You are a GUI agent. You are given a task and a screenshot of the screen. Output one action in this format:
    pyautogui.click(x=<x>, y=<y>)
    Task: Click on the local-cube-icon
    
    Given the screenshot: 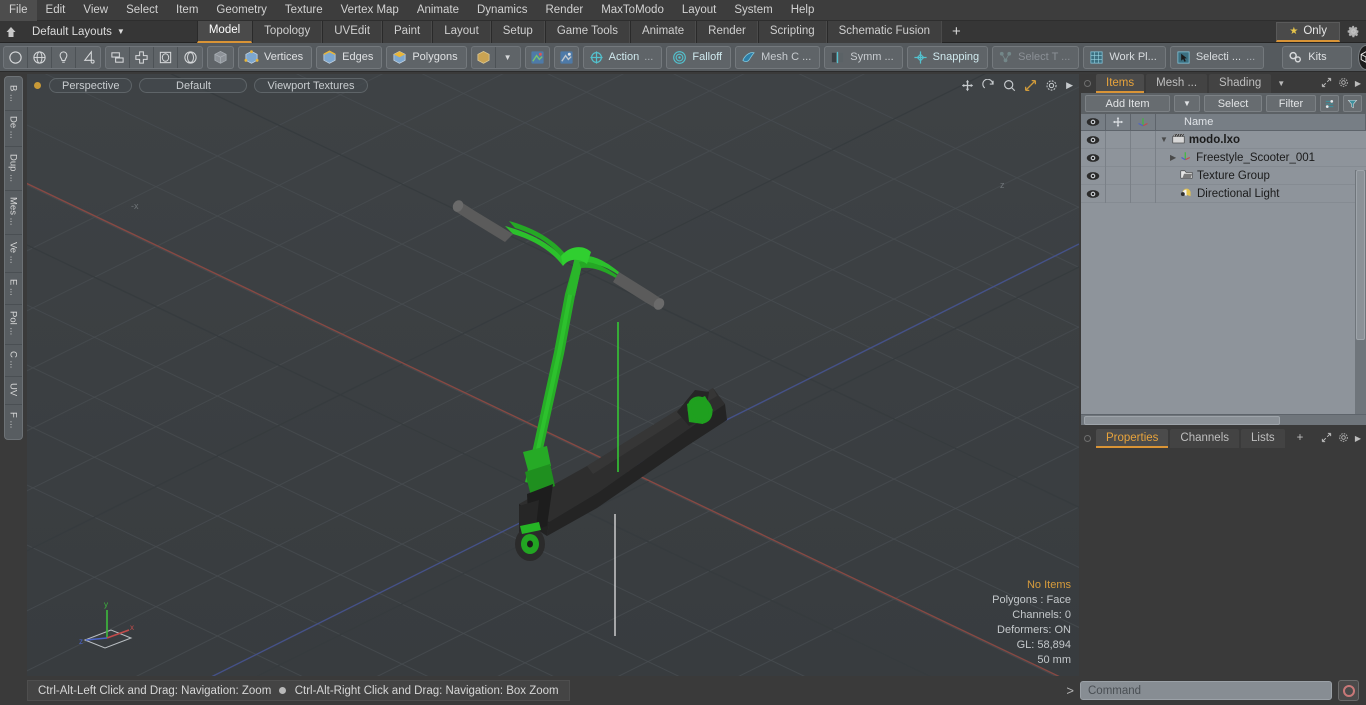 What is the action you would take?
    pyautogui.click(x=566, y=57)
    